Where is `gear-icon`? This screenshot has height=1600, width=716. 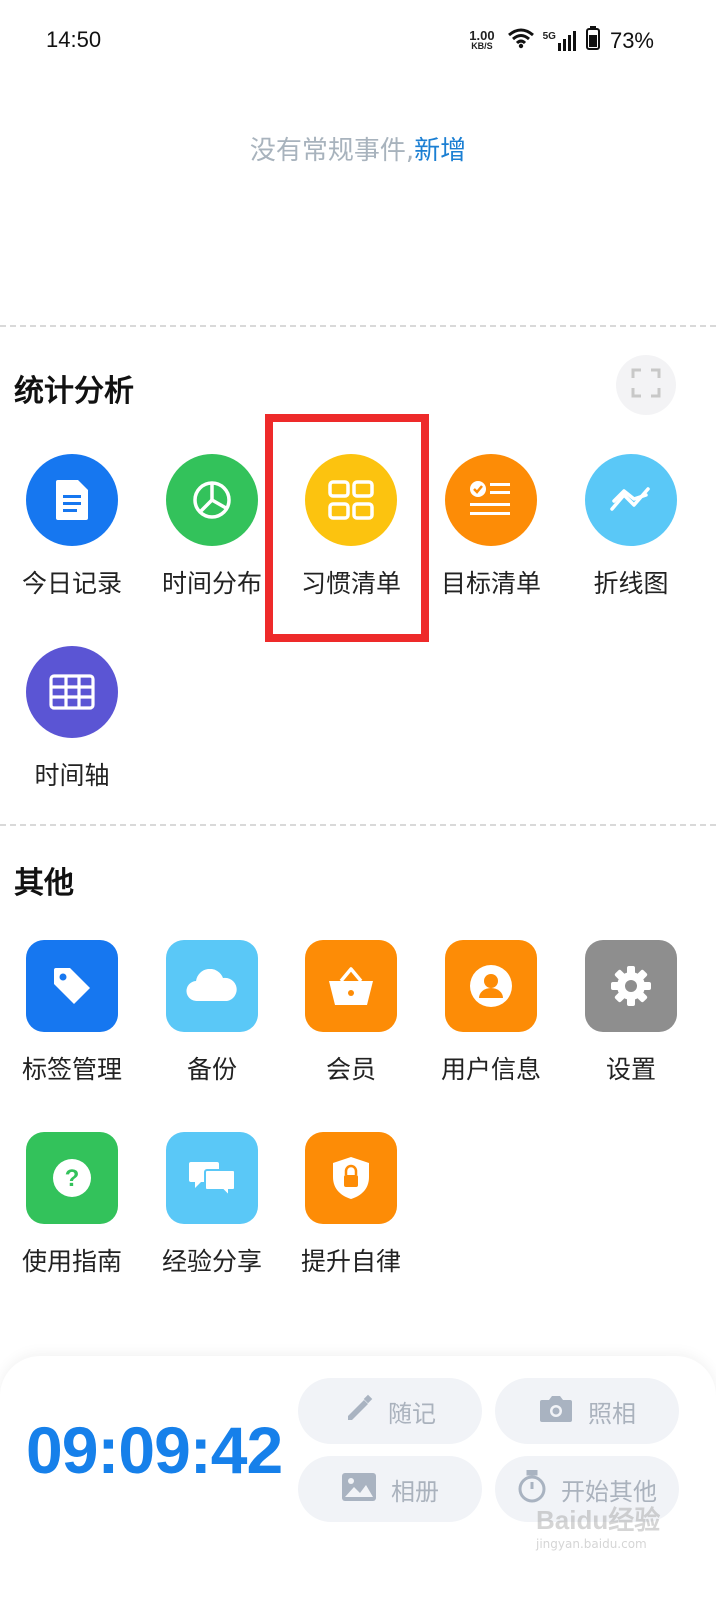
gear-icon is located at coordinates (631, 986).